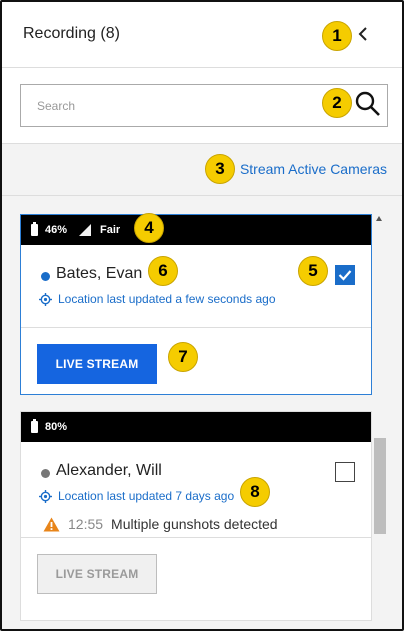  What do you see at coordinates (313, 271) in the screenshot?
I see `callout-badge: 5` at bounding box center [313, 271].